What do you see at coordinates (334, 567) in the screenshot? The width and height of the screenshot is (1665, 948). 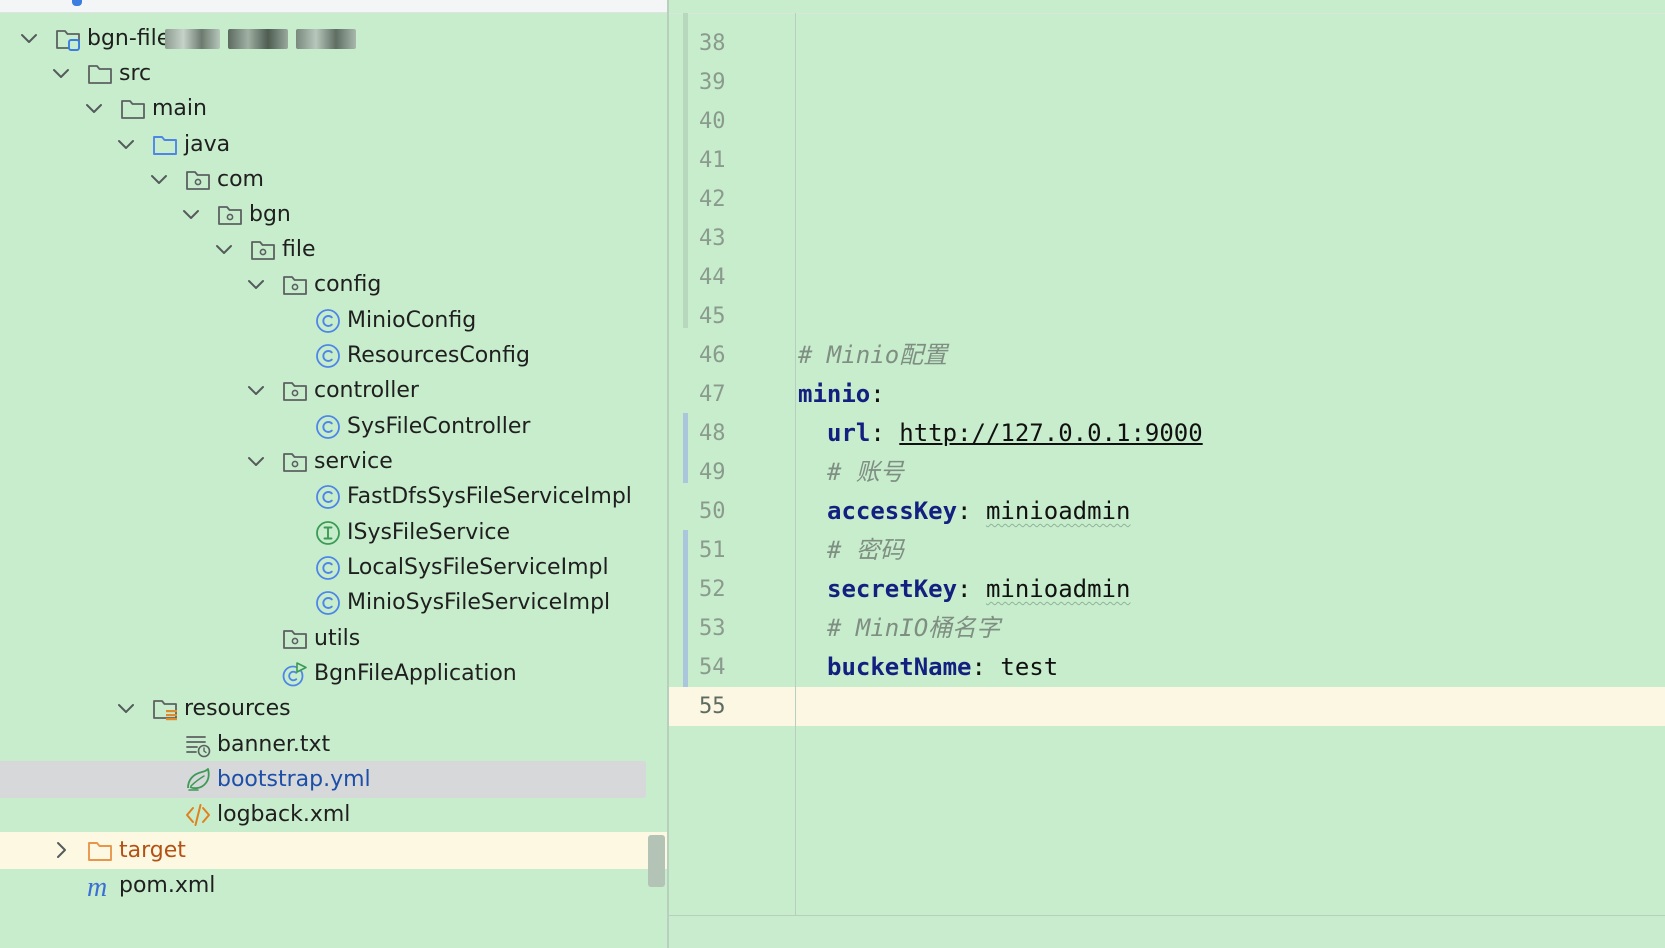 I see `tree-item-localsysfileserviceimpl: LocalSysFileServiceImpl` at bounding box center [334, 567].